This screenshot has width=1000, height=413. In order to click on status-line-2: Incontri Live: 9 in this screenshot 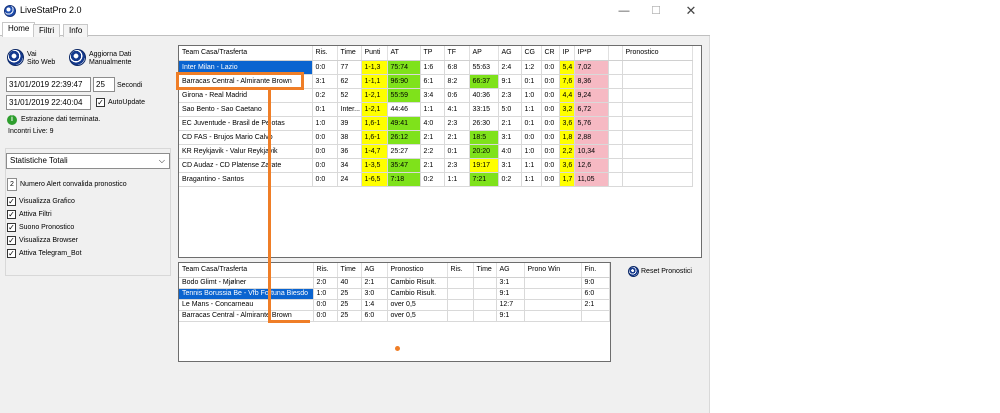, I will do `click(31, 131)`.